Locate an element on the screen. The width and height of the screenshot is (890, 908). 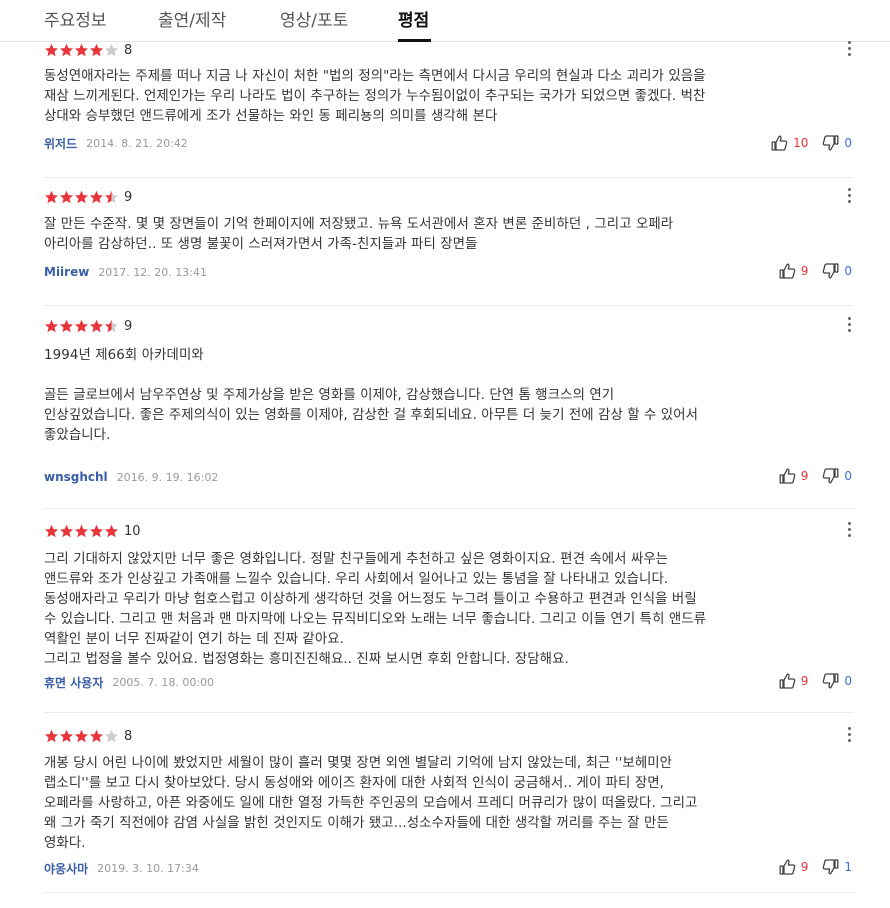
review-author: 위저드 is located at coordinates (60, 143).